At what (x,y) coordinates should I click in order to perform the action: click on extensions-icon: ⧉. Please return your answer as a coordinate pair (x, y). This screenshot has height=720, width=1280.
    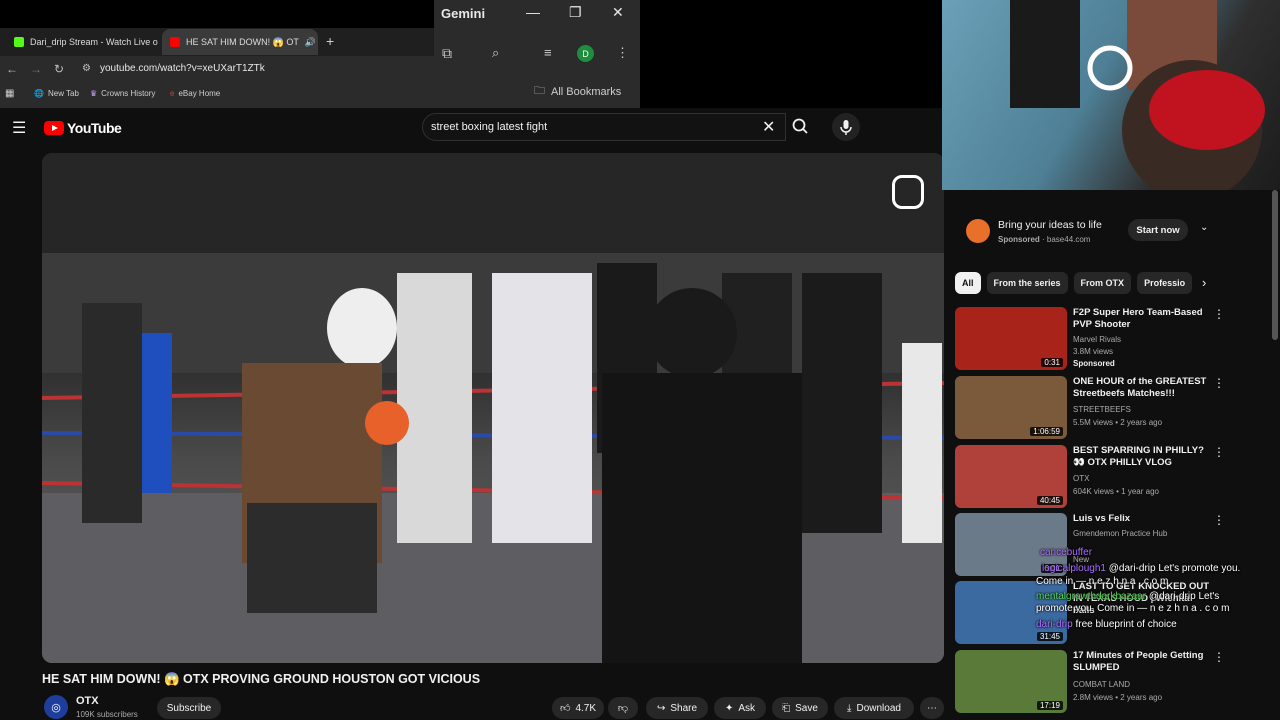
    Looking at the image, I should click on (447, 53).